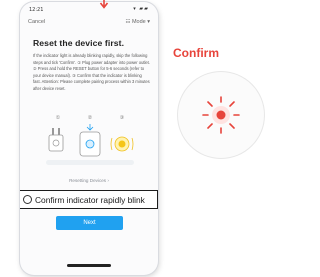 The height and width of the screenshot is (277, 320). I want to click on plug-icon, so click(56, 140).